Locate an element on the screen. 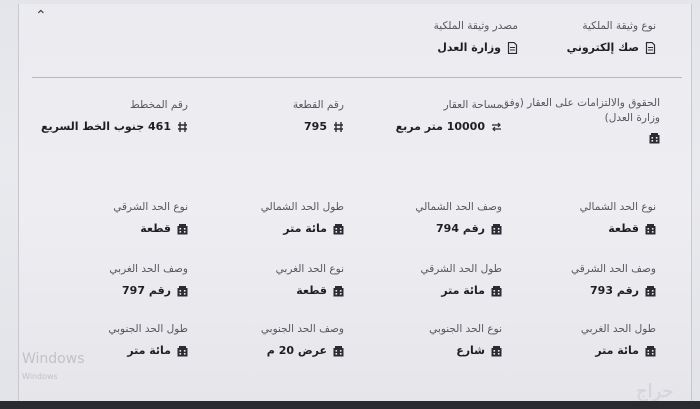 The image size is (700, 409). east-length-value: مائة متر is located at coordinates (463, 290).